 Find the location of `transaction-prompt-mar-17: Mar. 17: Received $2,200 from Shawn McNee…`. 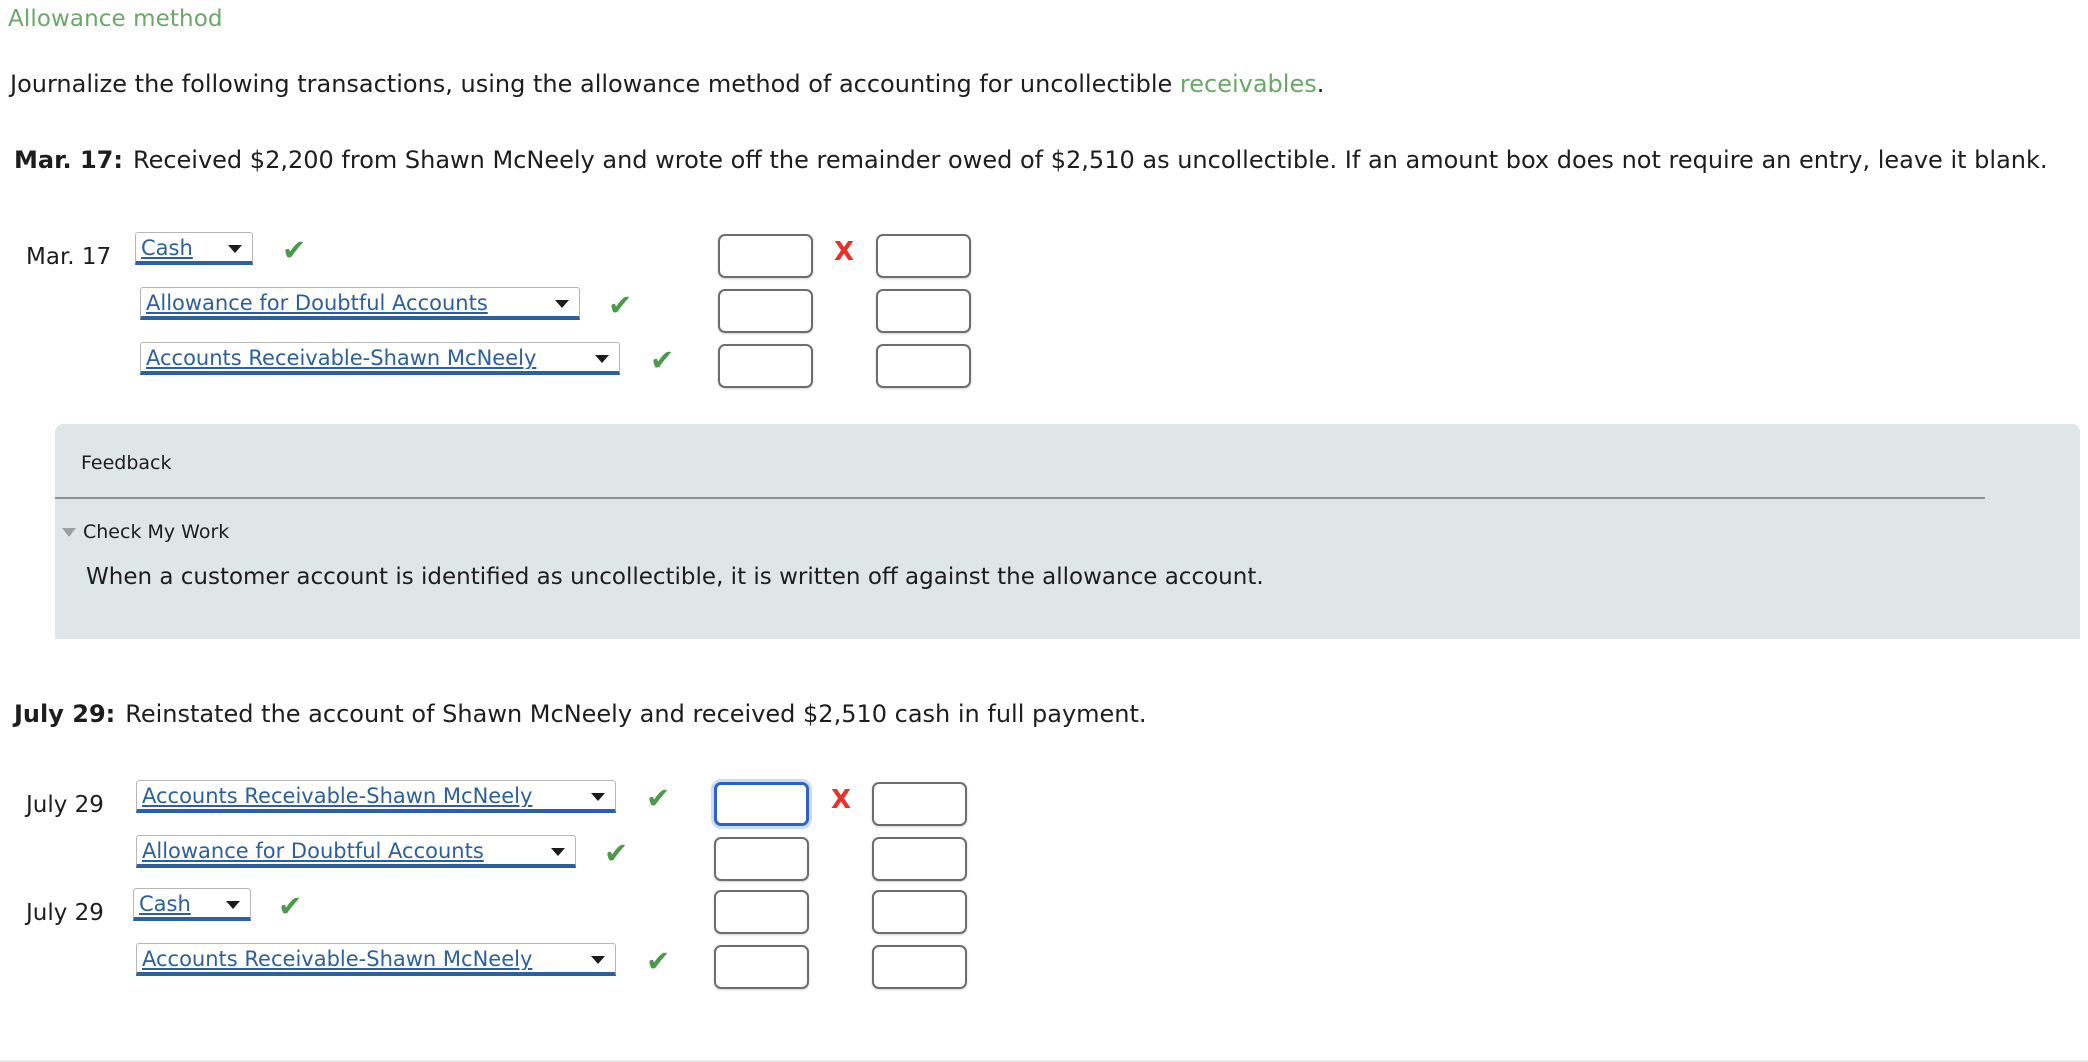

transaction-prompt-mar-17: Mar. 17: Received $2,200 from Shawn McNee… is located at coordinates (1031, 160).